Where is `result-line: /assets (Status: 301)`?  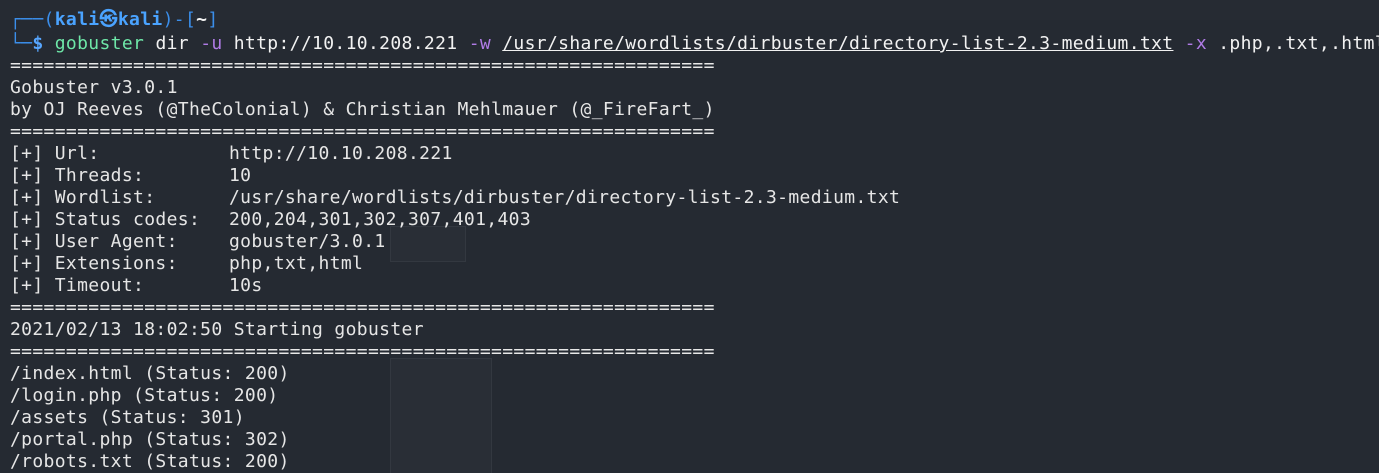
result-line: /assets (Status: 301) is located at coordinates (127, 417).